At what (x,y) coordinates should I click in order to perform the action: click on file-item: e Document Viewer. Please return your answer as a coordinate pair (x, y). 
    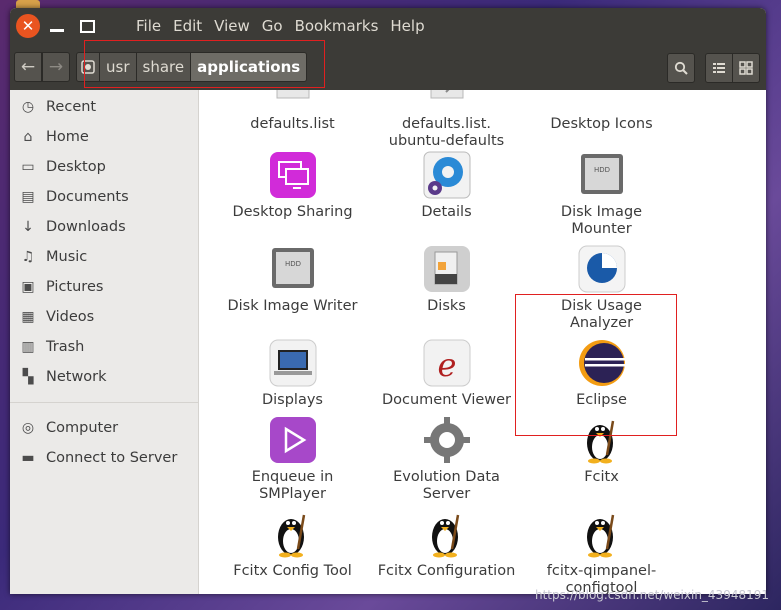
    Looking at the image, I should click on (446, 373).